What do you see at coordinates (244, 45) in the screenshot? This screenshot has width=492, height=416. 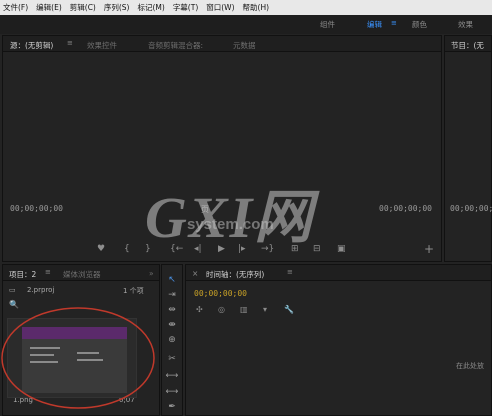 I see `tab-metadata: 元数据` at bounding box center [244, 45].